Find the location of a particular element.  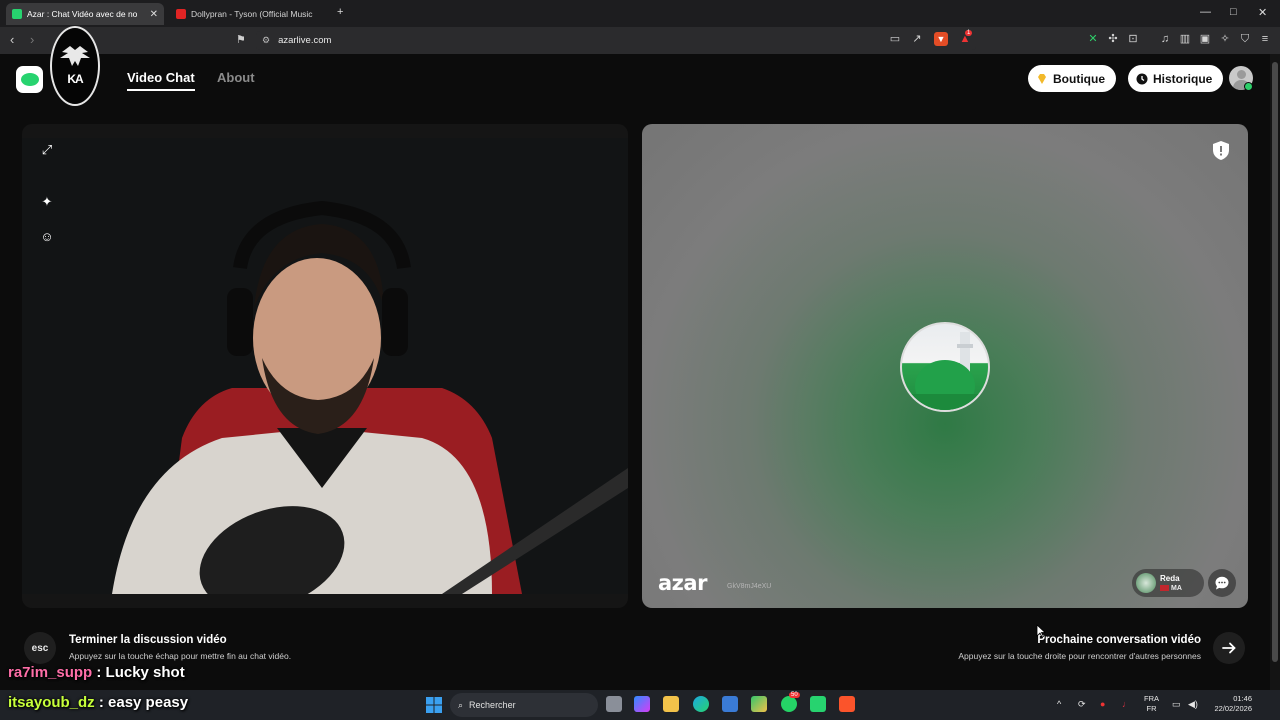

historique-button: Historique is located at coordinates (1176, 78).